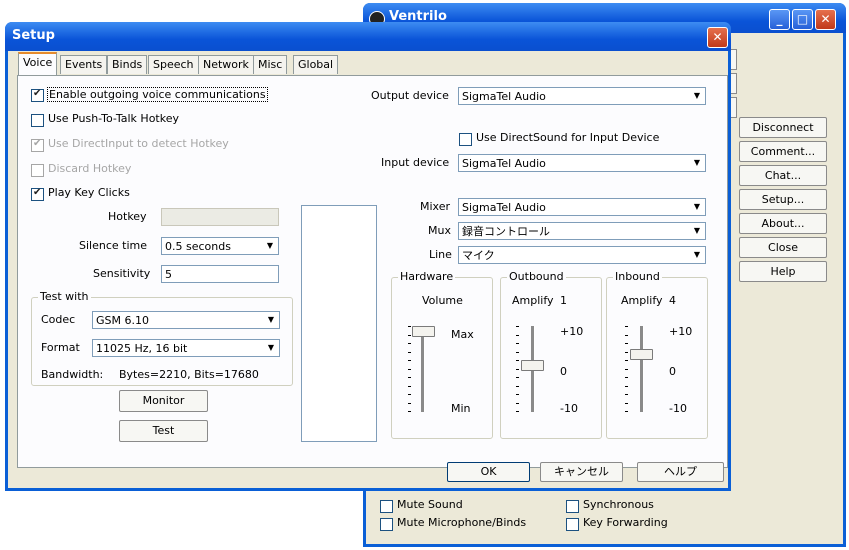  Describe the element at coordinates (220, 274) in the screenshot. I see `sensitivity-field: 5` at that location.